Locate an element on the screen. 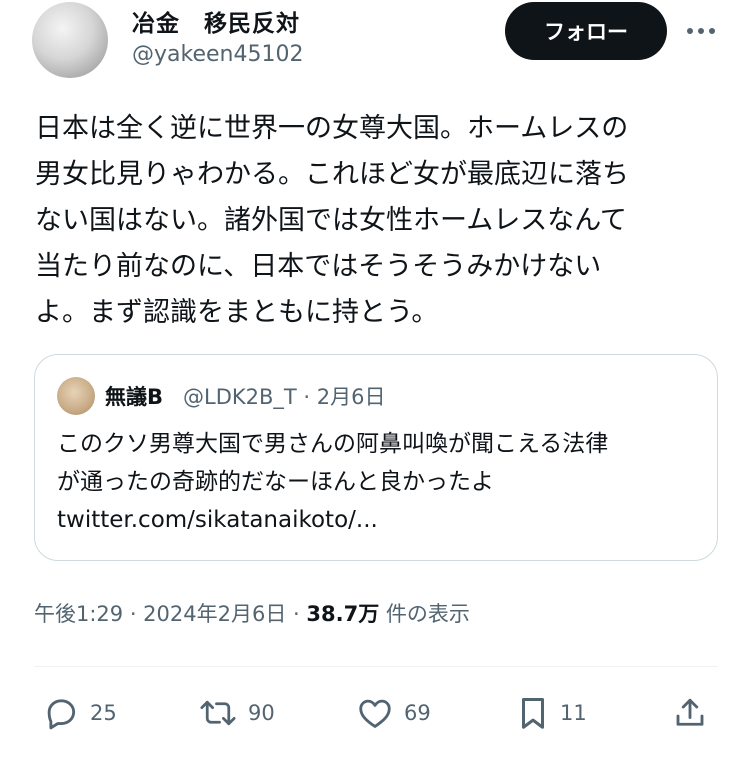 This screenshot has width=750, height=759. retweet-icon is located at coordinates (218, 713).